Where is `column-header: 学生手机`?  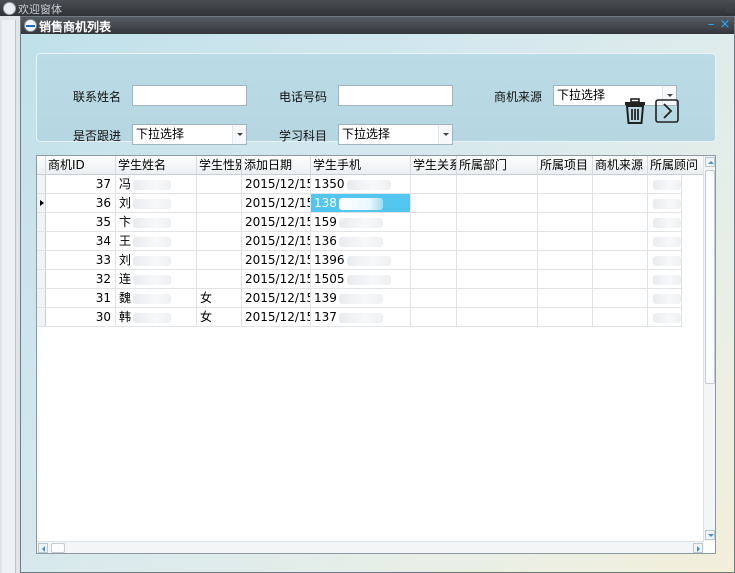
column-header: 学生手机 is located at coordinates (361, 165).